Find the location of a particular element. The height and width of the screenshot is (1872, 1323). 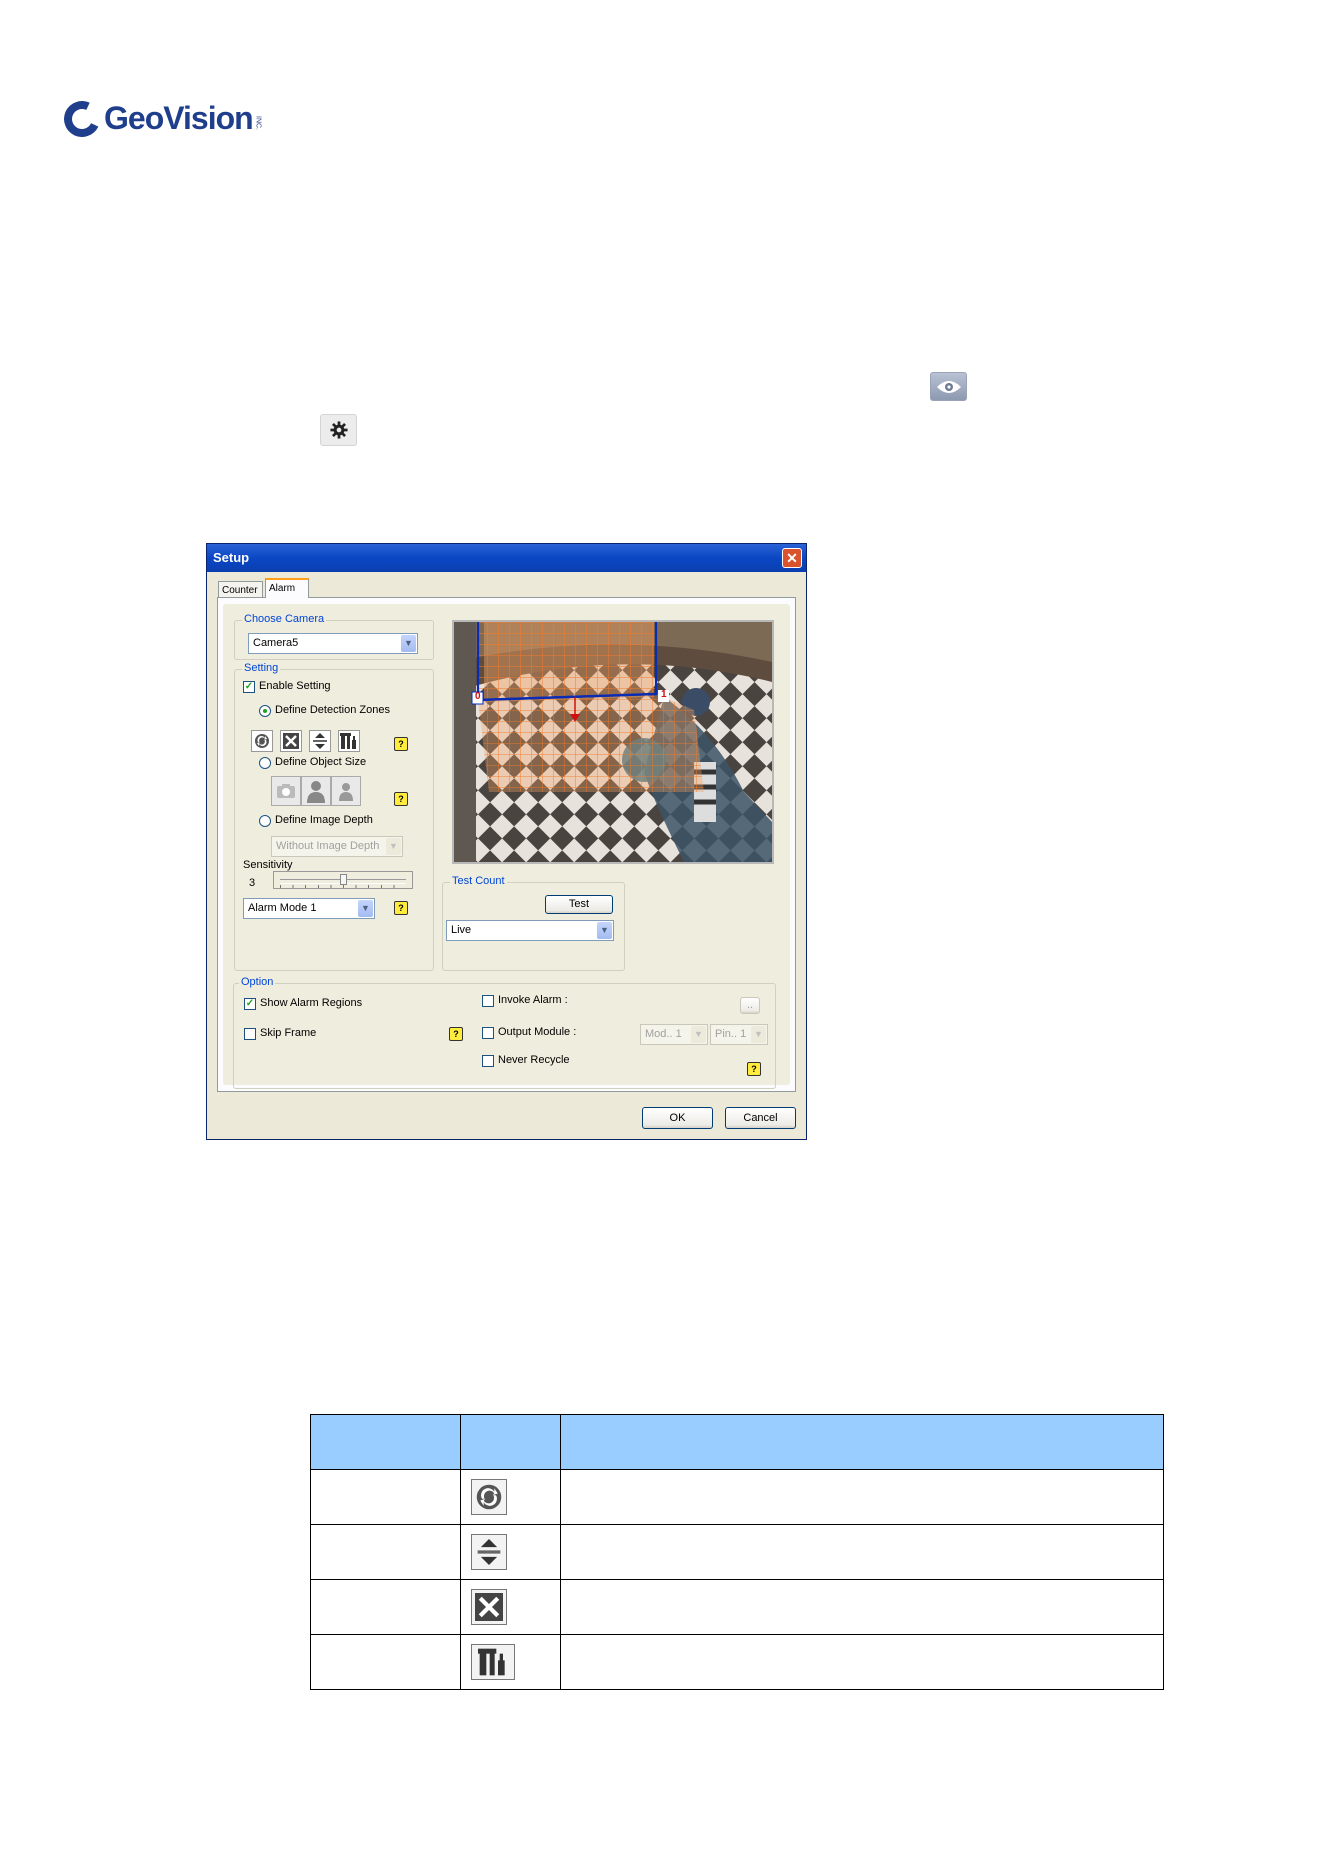

invoke-alarm-browse-button: .. is located at coordinates (750, 1005).